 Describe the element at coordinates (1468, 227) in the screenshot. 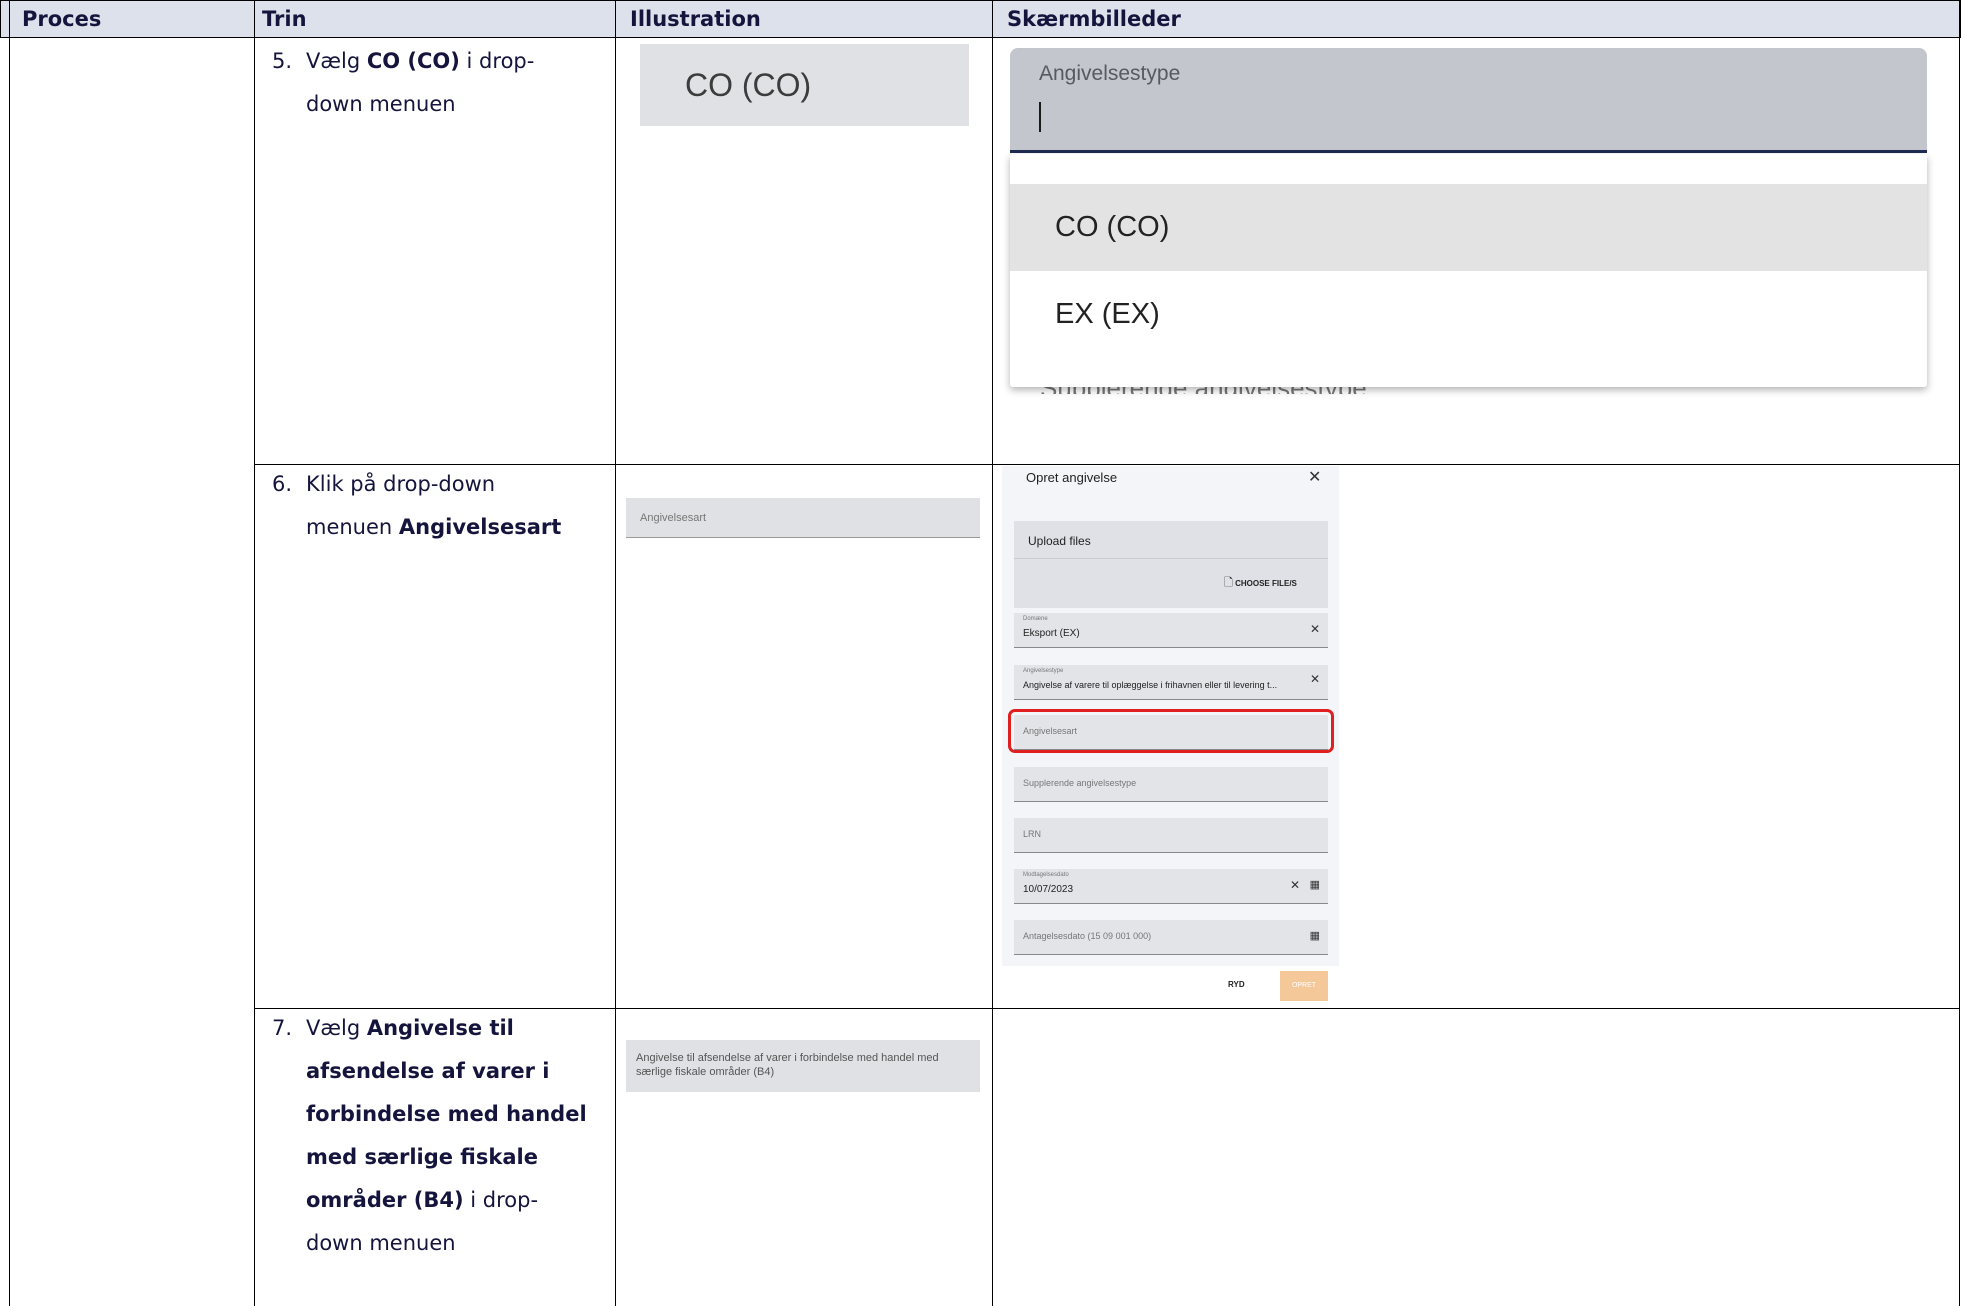

I see `dropdown-option-co: CO (CO)` at that location.